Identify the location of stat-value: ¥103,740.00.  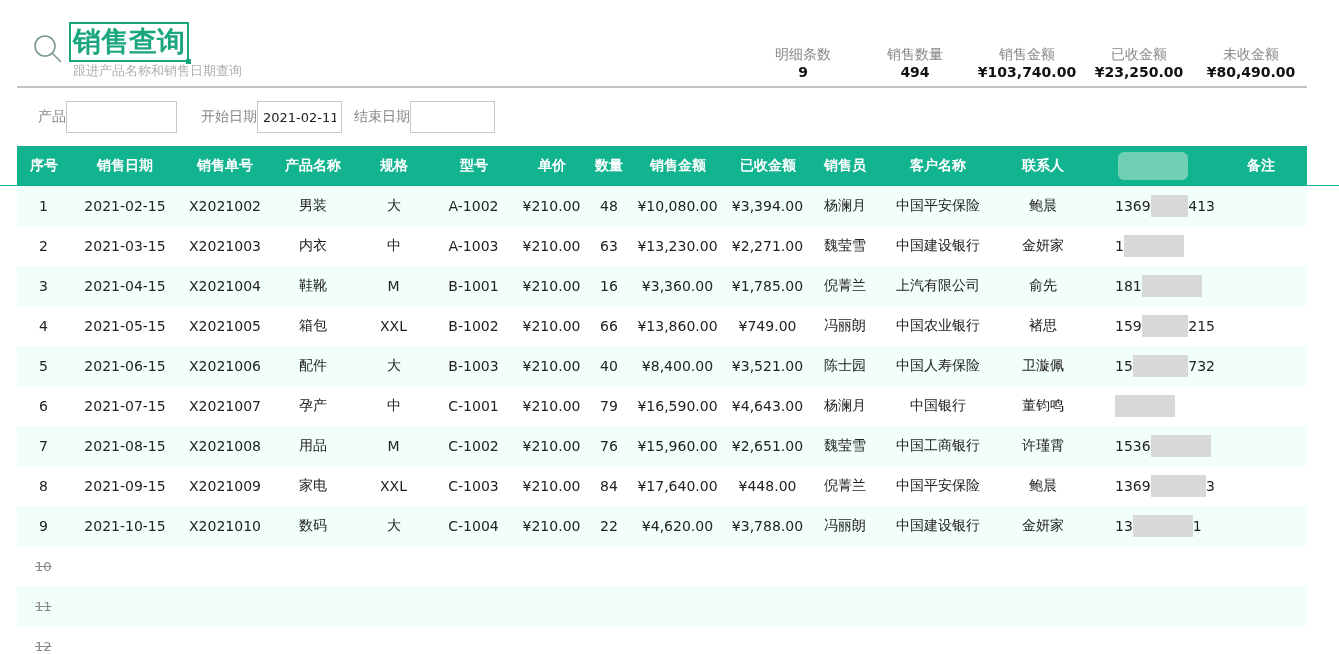
(1027, 72).